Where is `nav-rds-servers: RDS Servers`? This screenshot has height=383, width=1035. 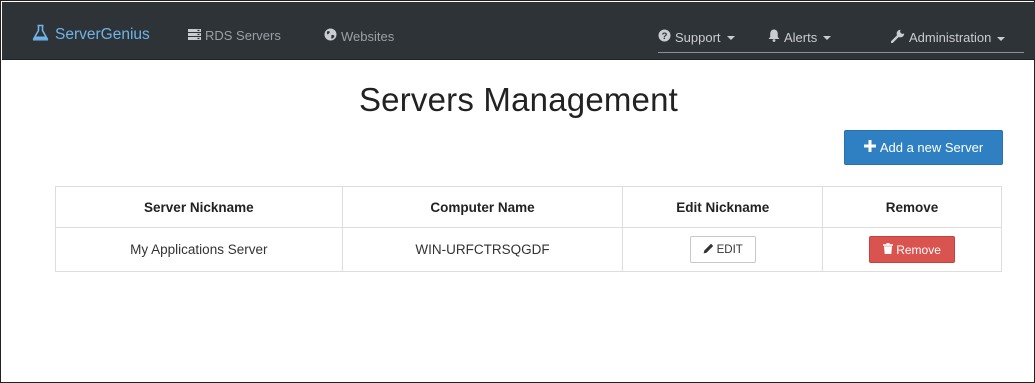
nav-rds-servers: RDS Servers is located at coordinates (234, 35).